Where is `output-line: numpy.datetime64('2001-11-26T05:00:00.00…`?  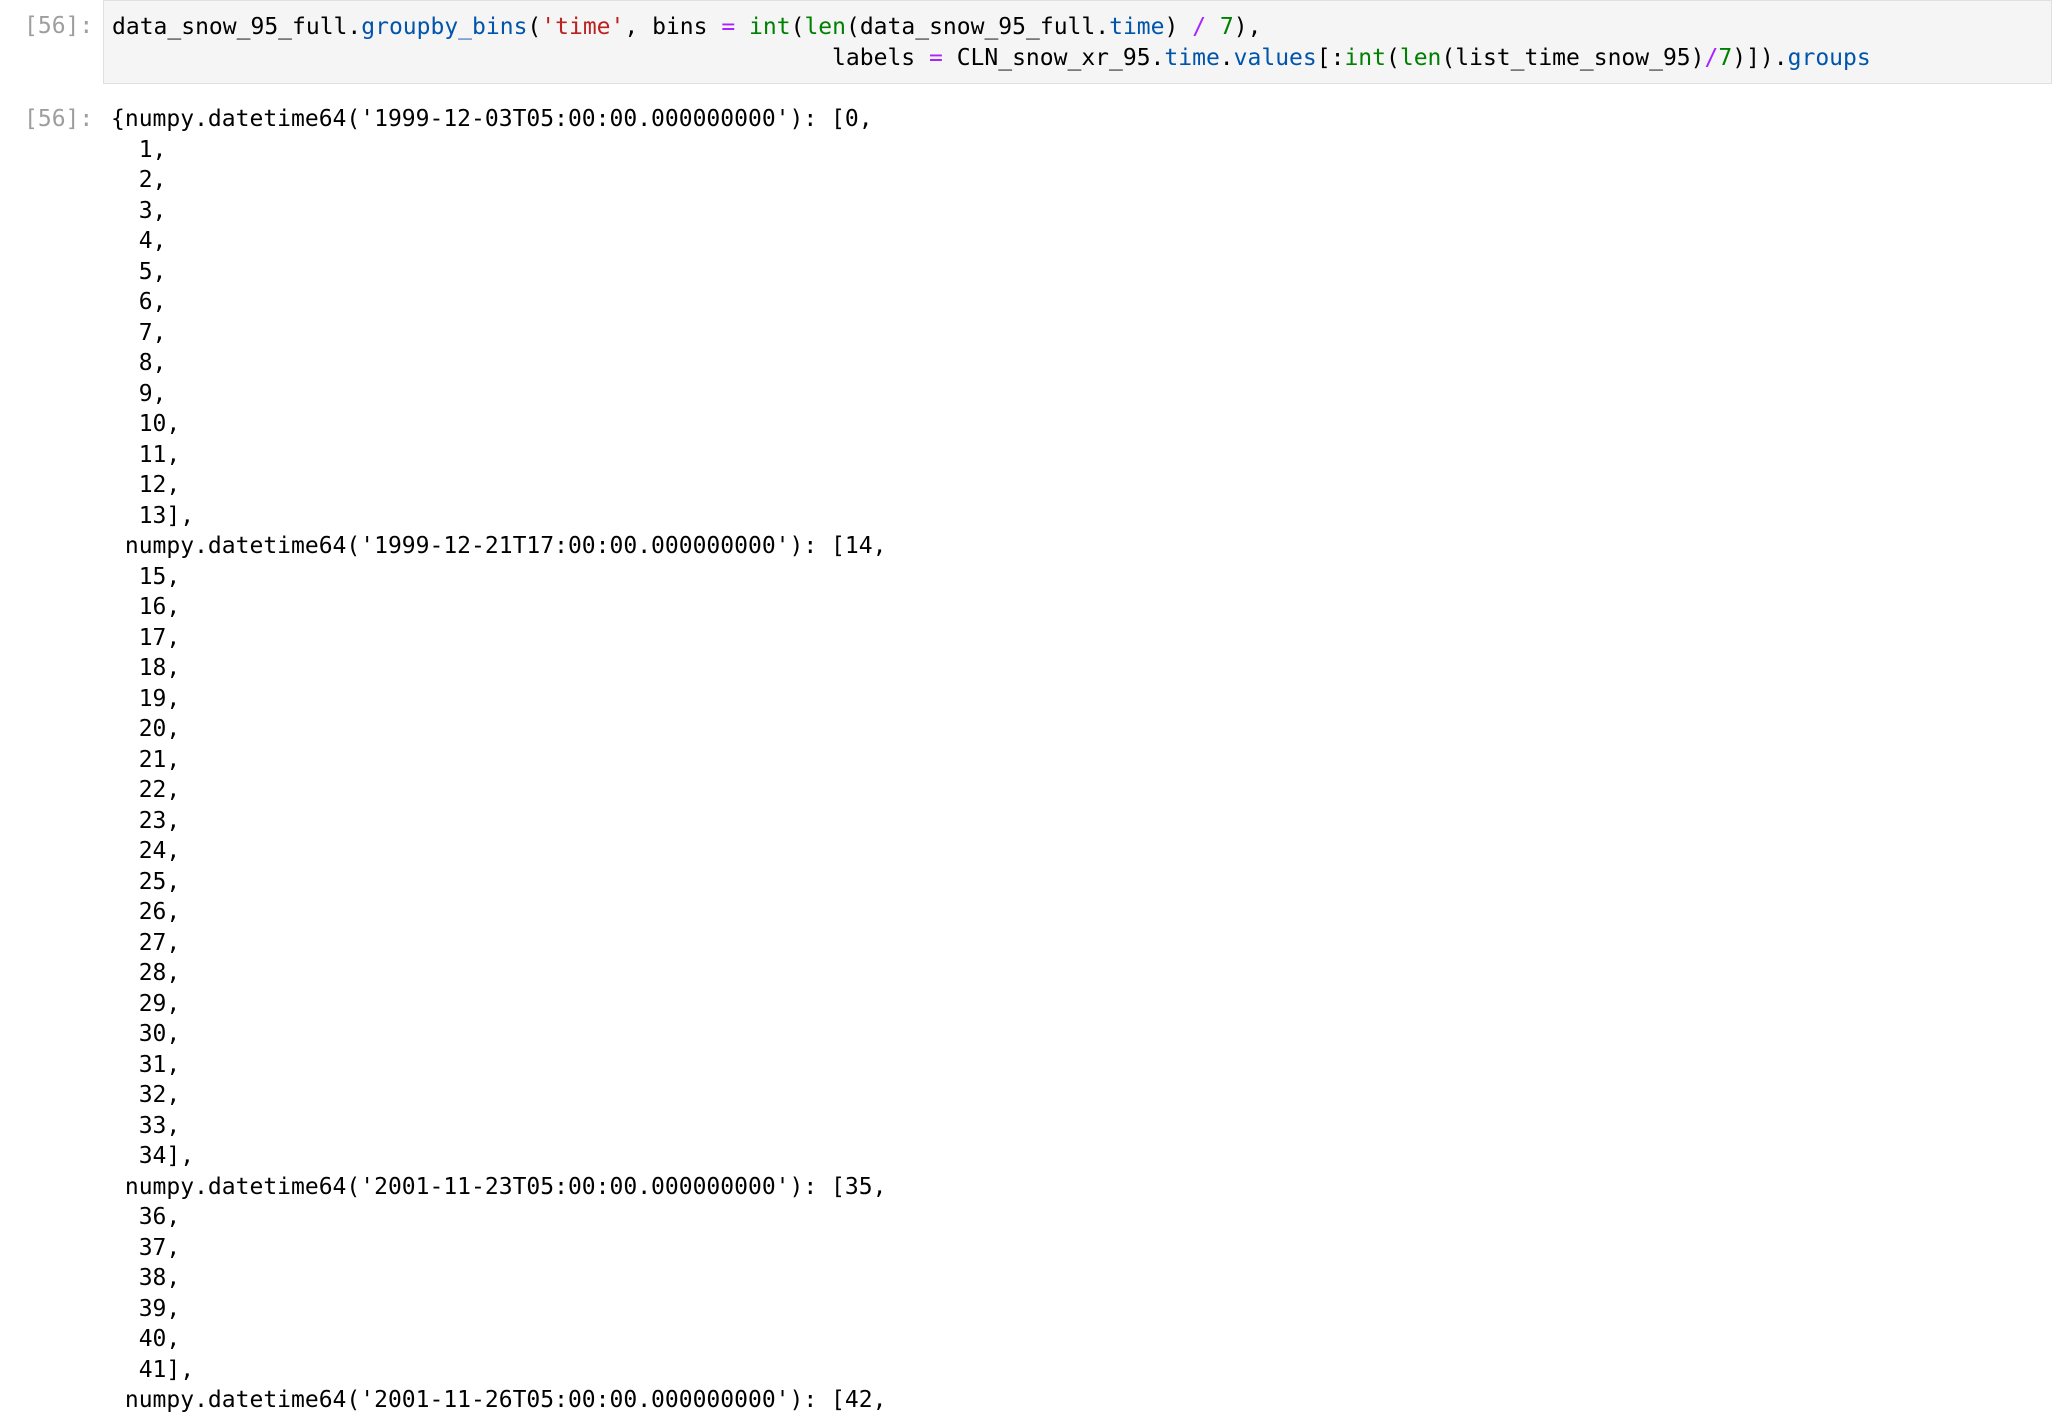
output-line: numpy.datetime64('2001-11-26T05:00:00.00… is located at coordinates (499, 1400).